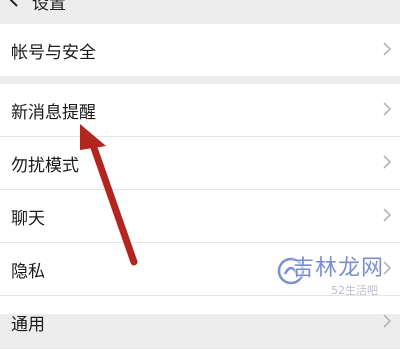  What do you see at coordinates (28, 272) in the screenshot?
I see `settings-item-label: 隐私` at bounding box center [28, 272].